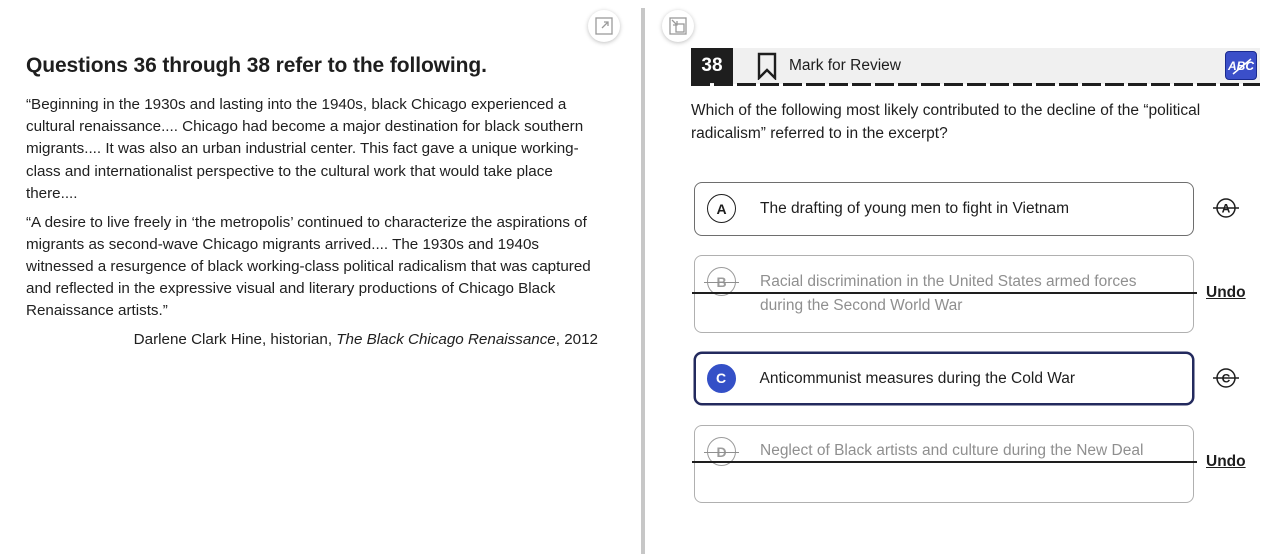  I want to click on choice-letter-c: C, so click(721, 378).